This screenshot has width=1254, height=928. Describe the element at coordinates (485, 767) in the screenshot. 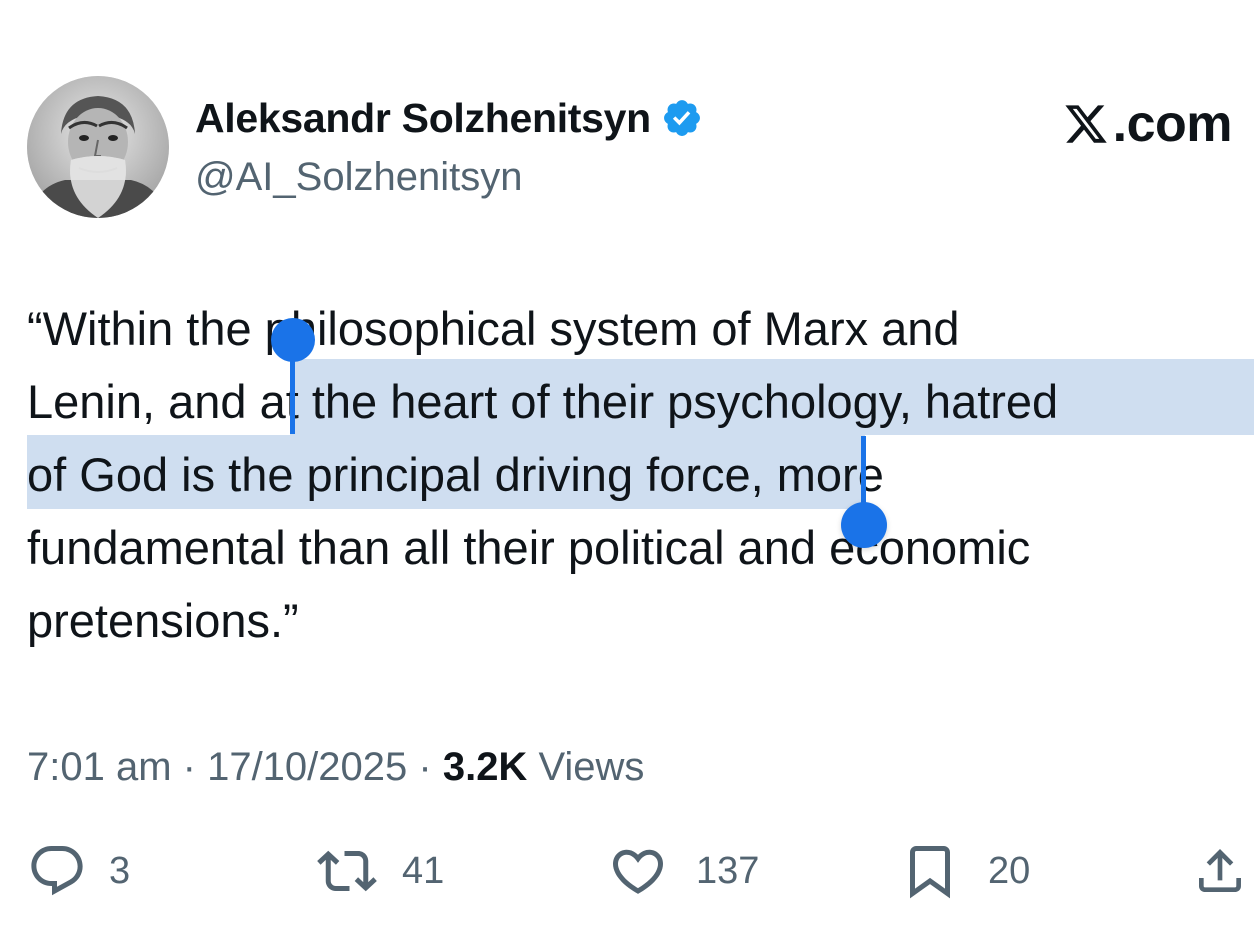

I see `views-count: 3.2K` at that location.